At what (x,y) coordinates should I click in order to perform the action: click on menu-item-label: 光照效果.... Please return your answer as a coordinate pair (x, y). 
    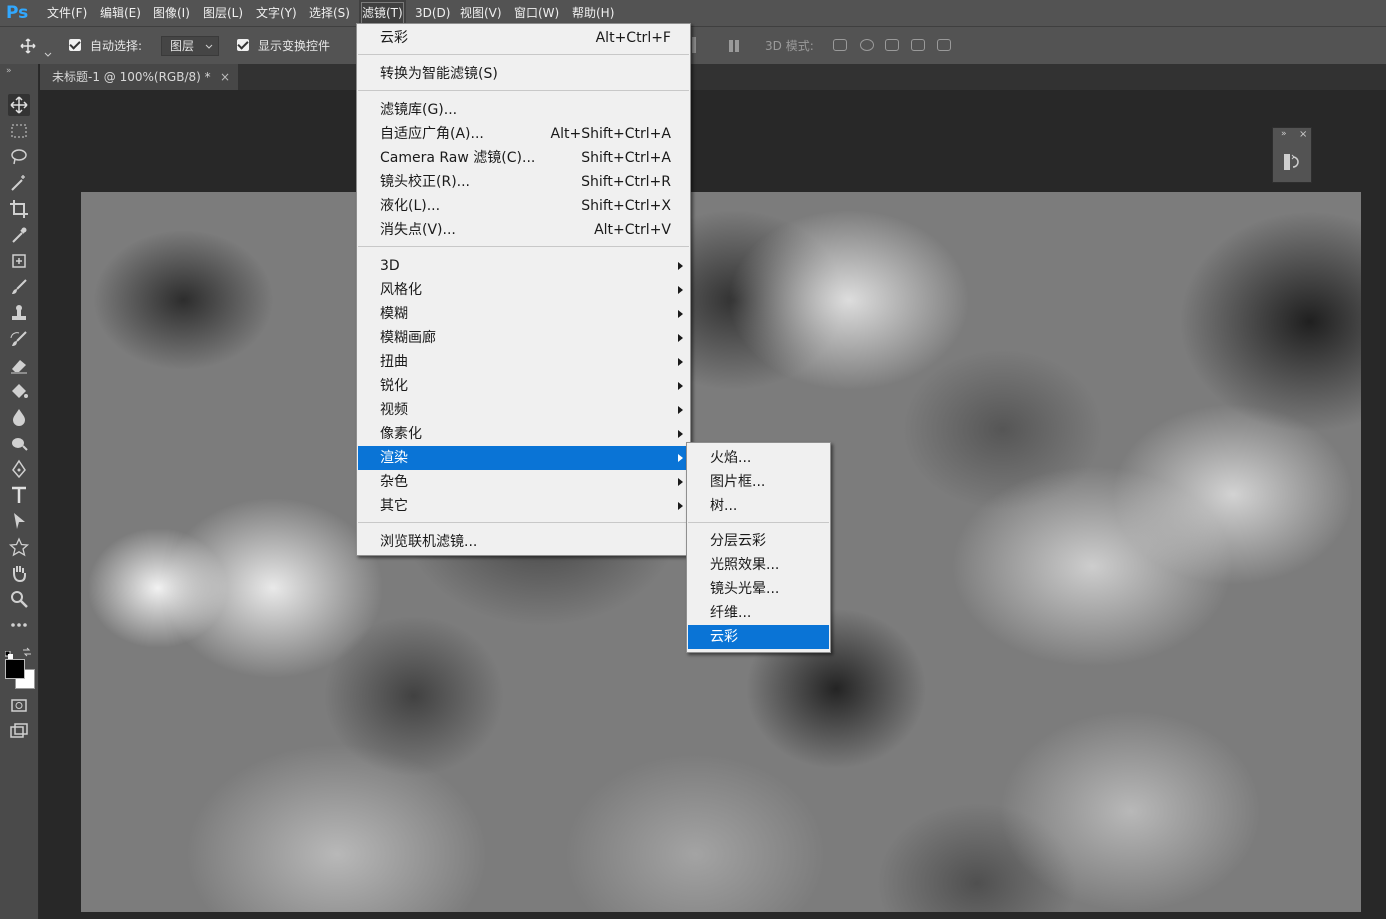
    Looking at the image, I should click on (745, 565).